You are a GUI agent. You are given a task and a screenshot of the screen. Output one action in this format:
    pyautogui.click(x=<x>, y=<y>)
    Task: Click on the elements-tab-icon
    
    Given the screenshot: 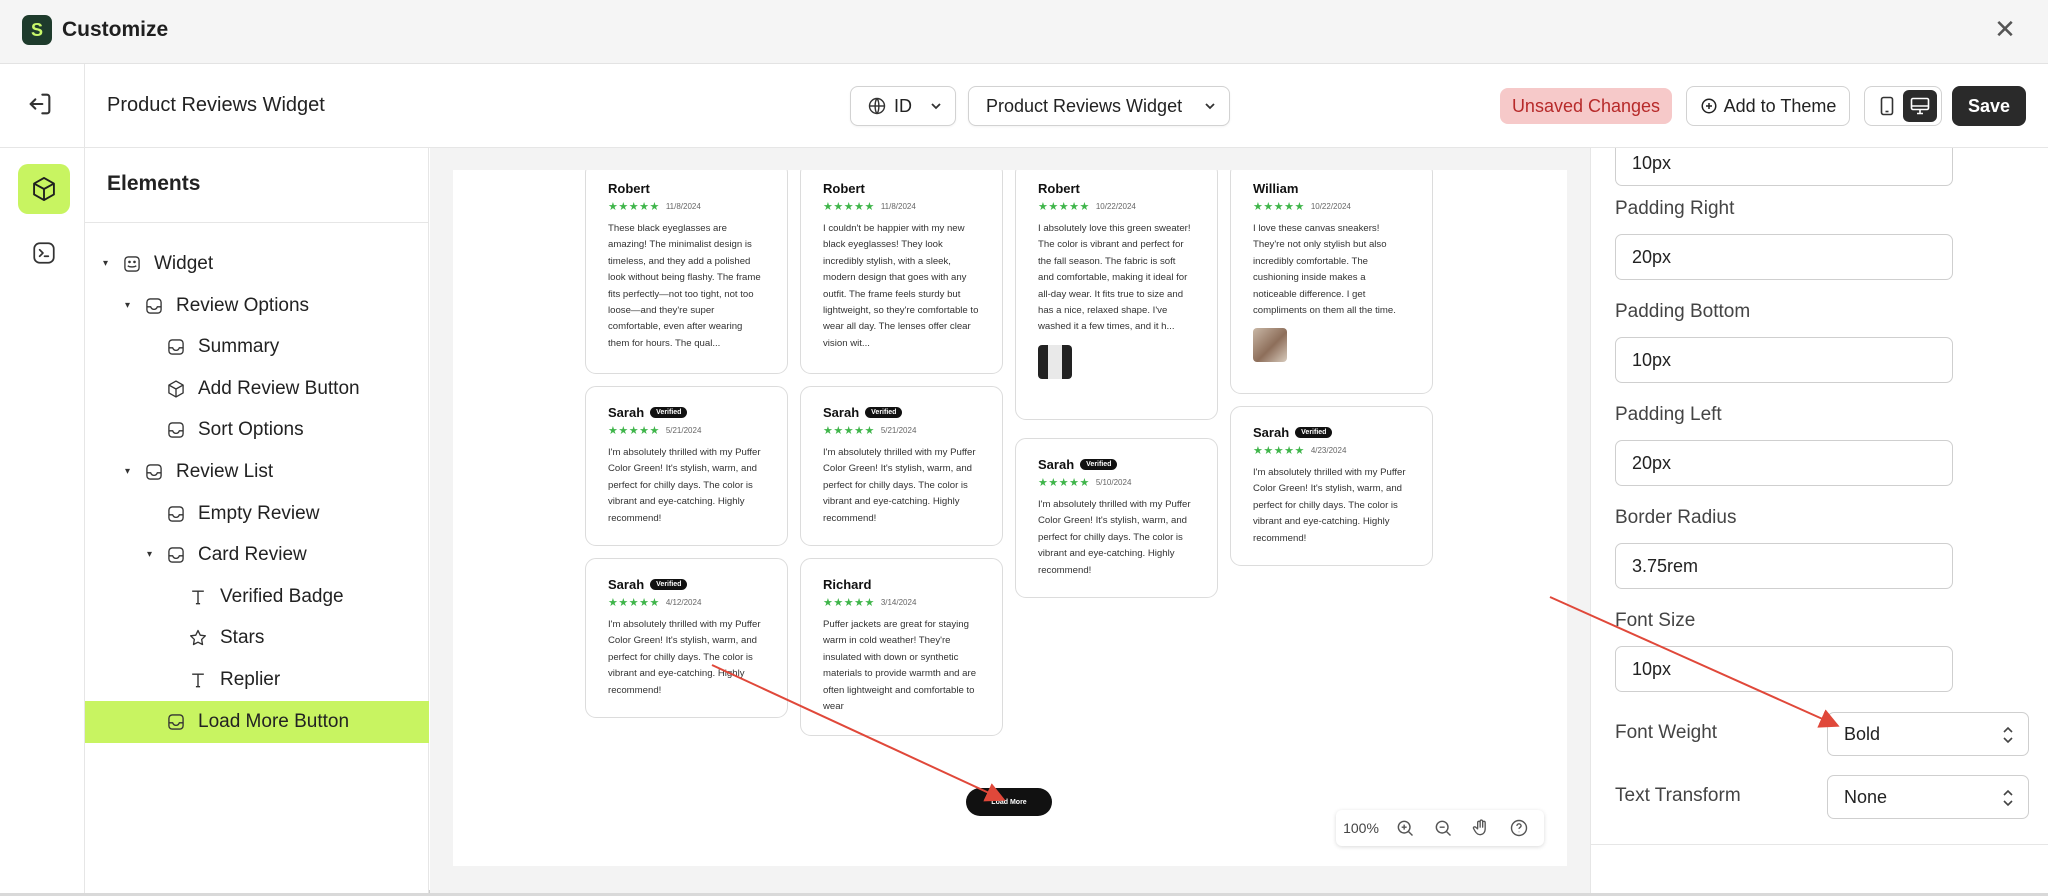 What is the action you would take?
    pyautogui.click(x=44, y=189)
    